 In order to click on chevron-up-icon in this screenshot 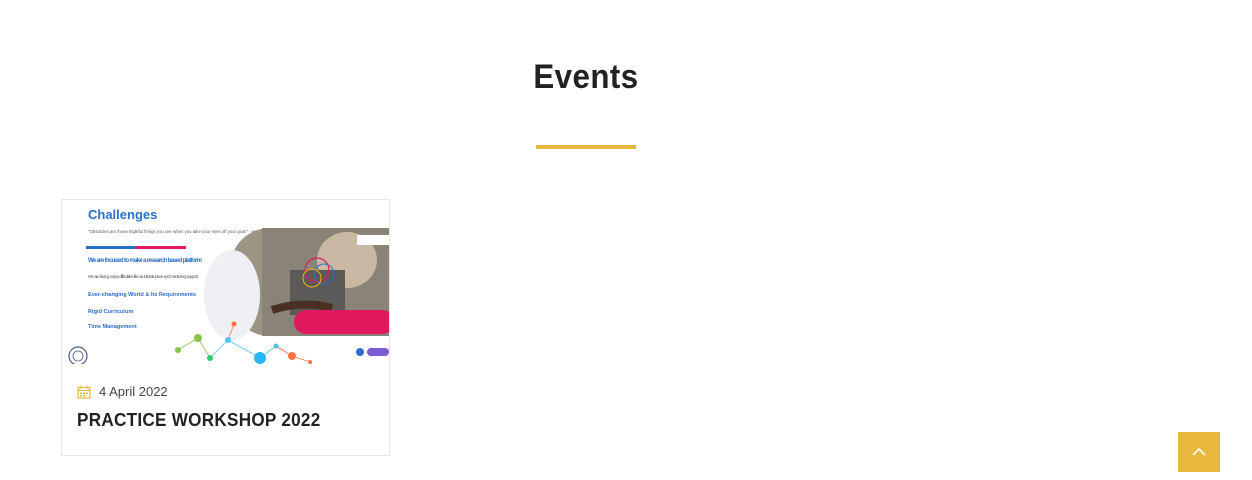, I will do `click(1199, 451)`.